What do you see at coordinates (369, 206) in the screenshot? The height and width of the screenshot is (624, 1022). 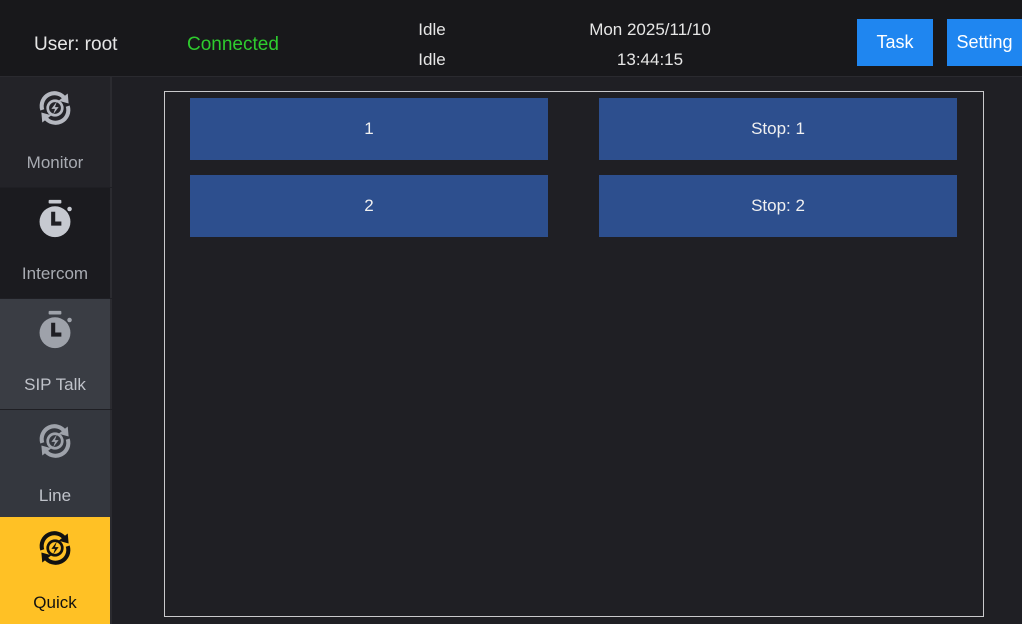 I see `quick-button-2: 2` at bounding box center [369, 206].